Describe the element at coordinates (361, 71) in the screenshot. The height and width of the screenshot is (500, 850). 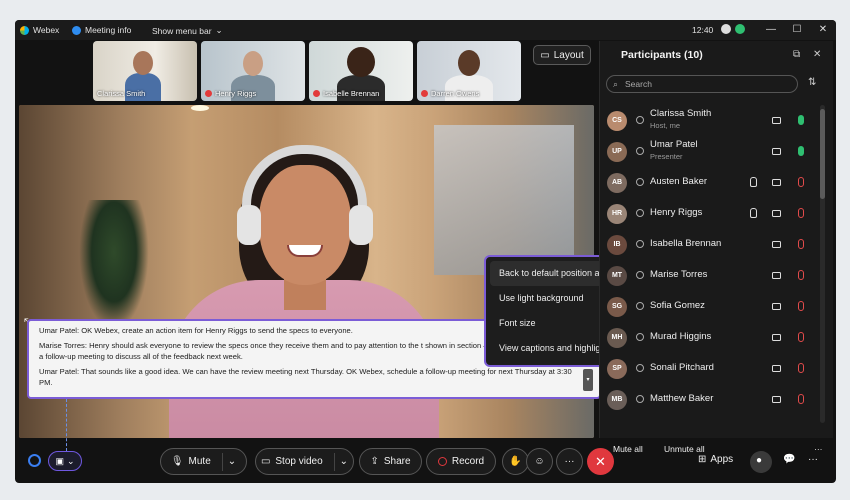
I see `thumbnail-isabelle-brennan: Isabelle Brennan` at that location.